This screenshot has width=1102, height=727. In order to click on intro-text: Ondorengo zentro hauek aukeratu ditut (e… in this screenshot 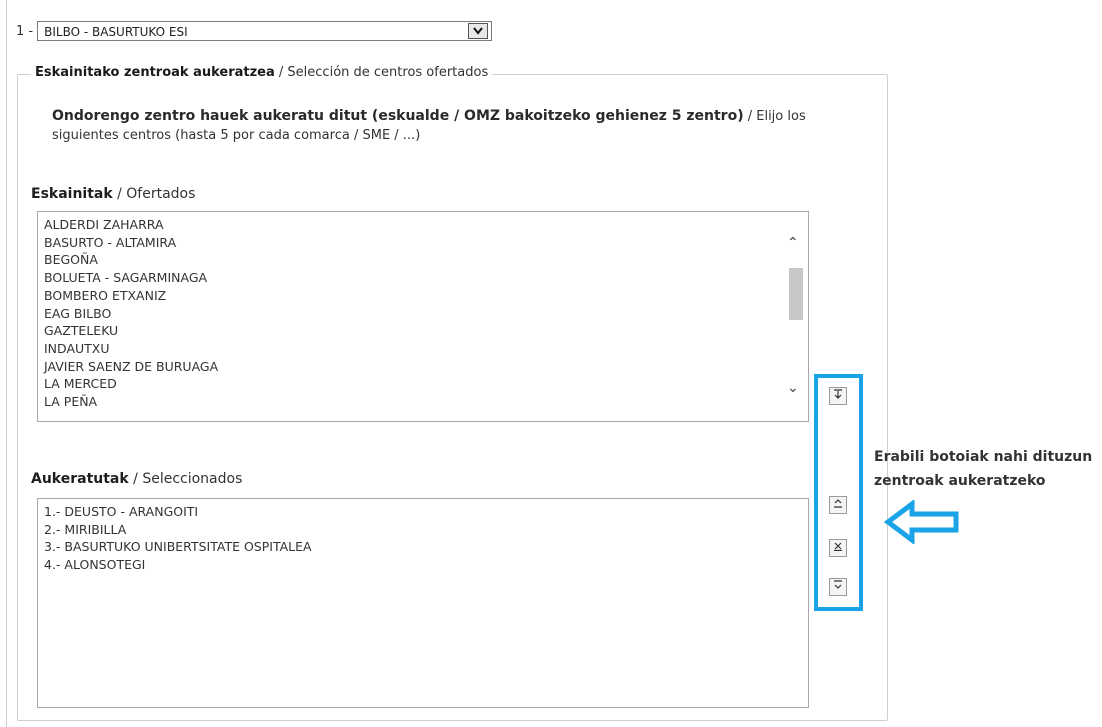, I will do `click(452, 126)`.